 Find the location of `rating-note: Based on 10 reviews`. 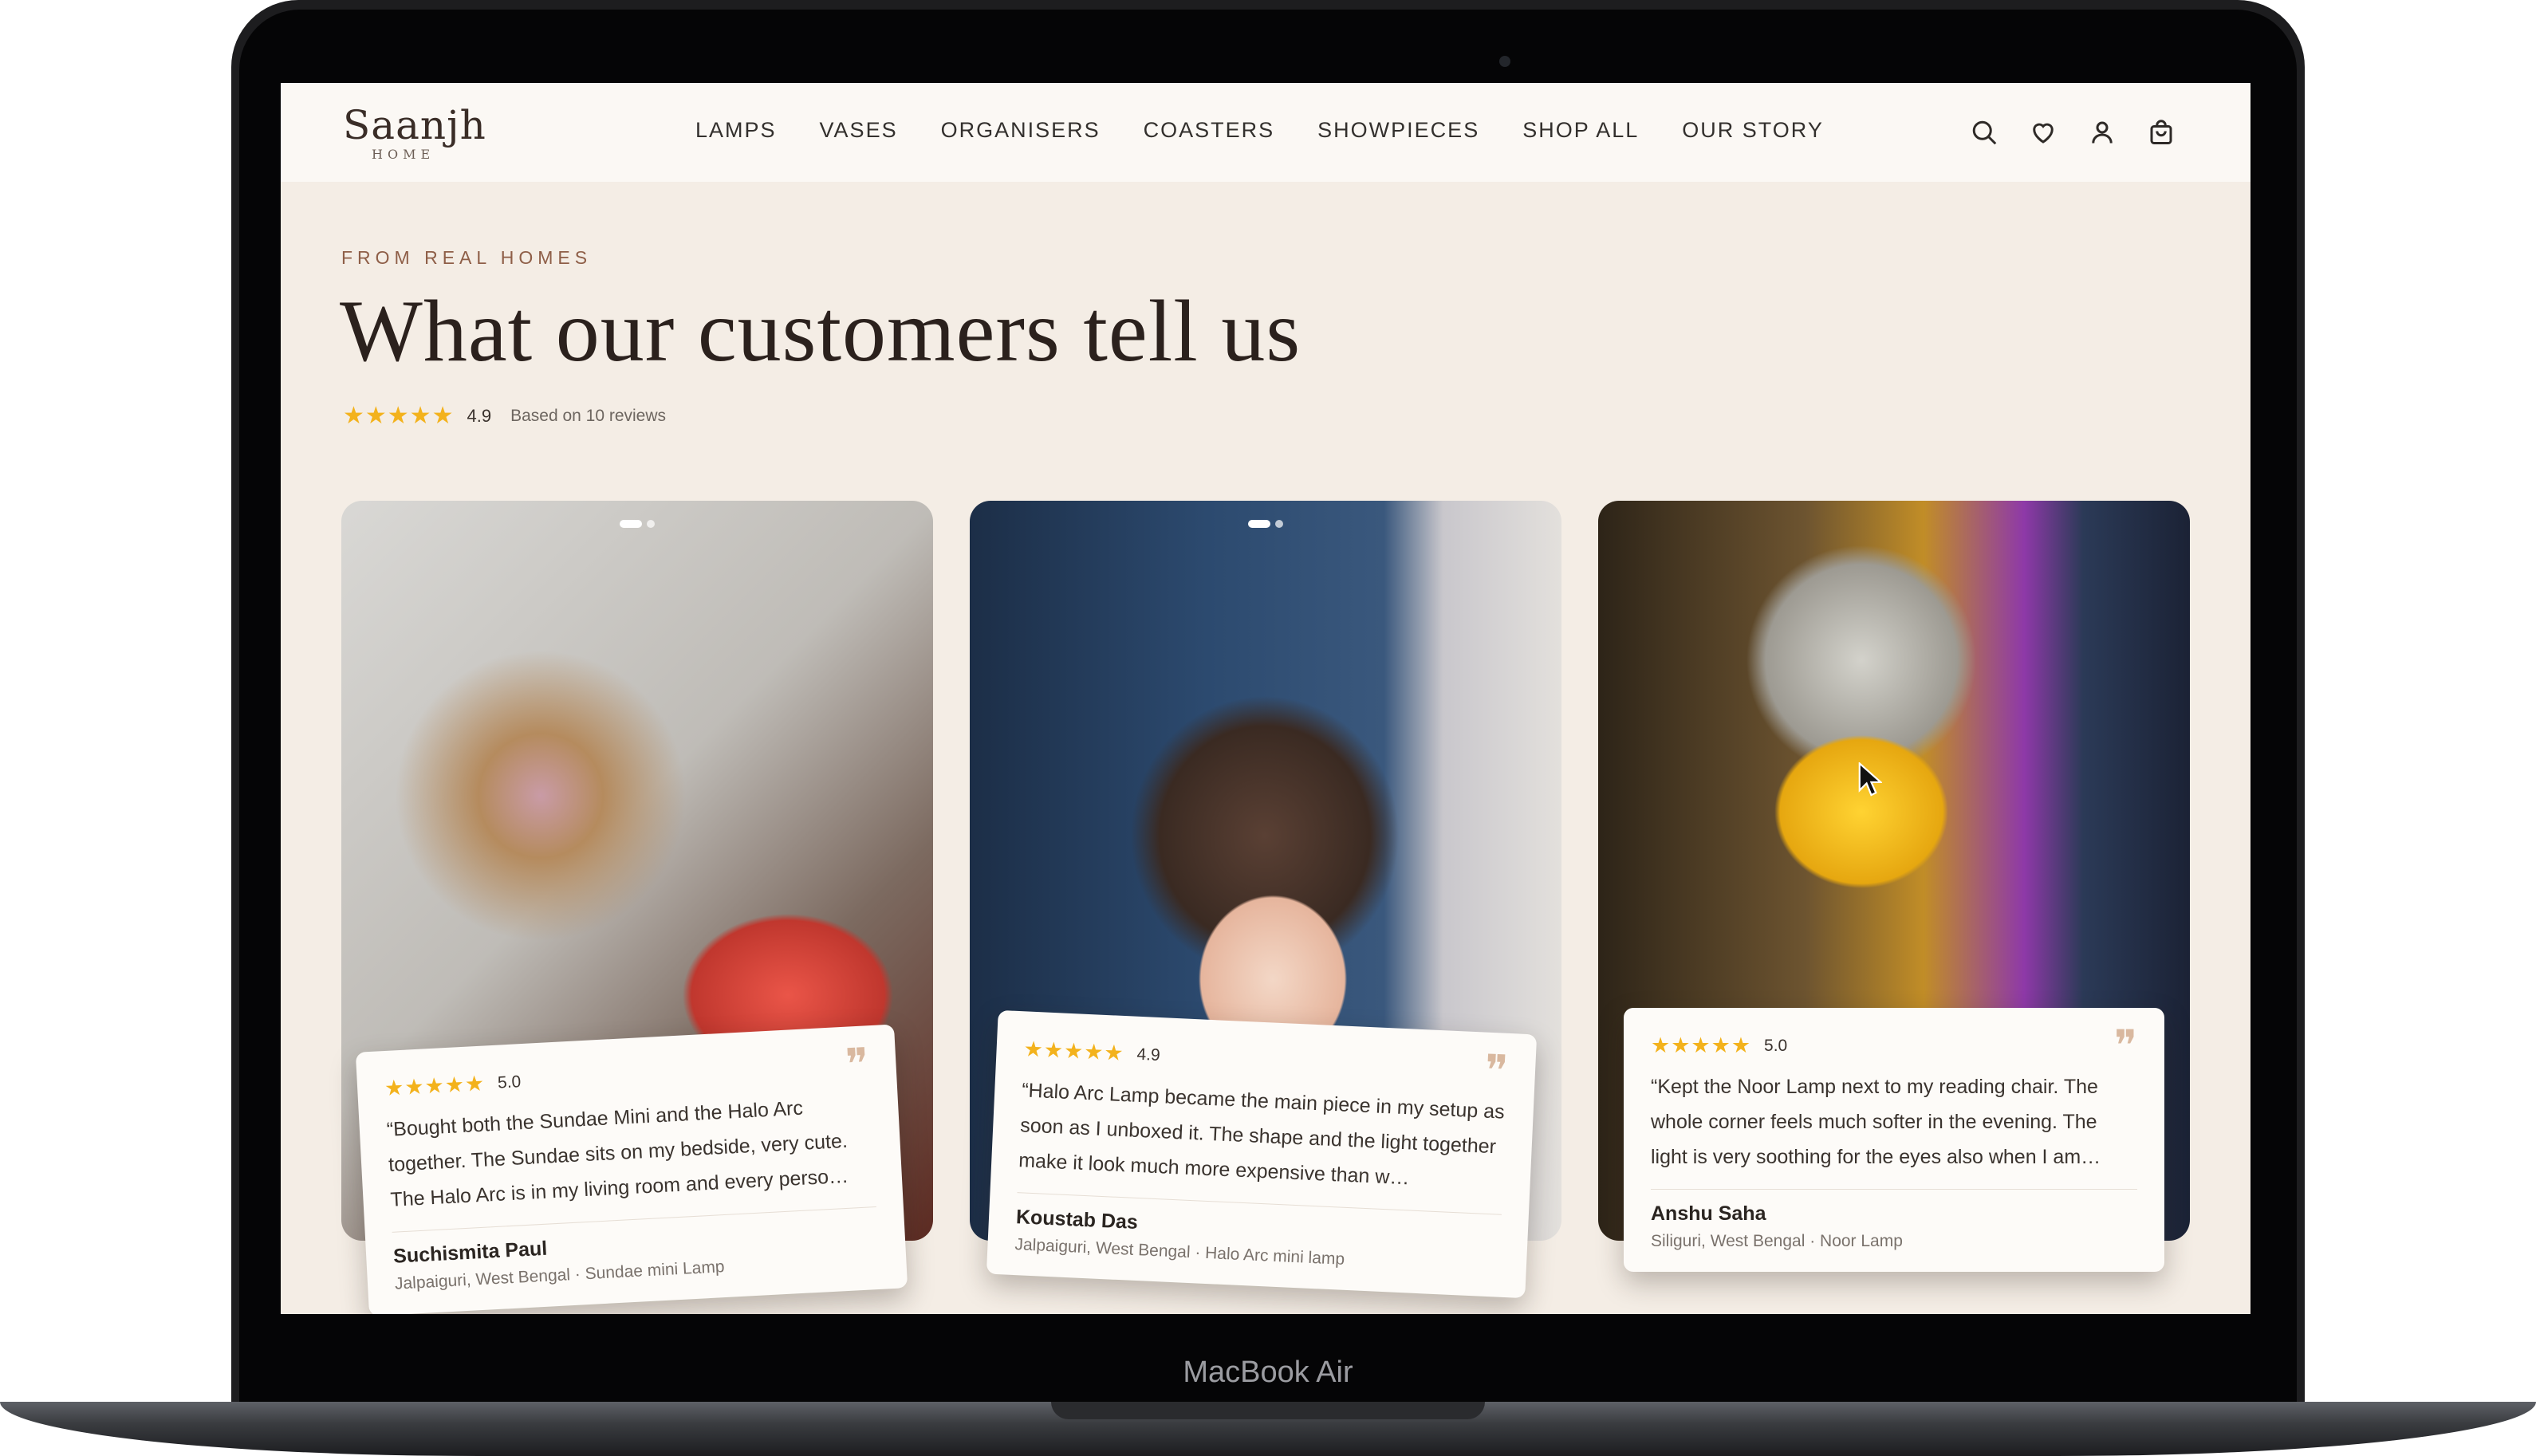

rating-note: Based on 10 reviews is located at coordinates (588, 415).